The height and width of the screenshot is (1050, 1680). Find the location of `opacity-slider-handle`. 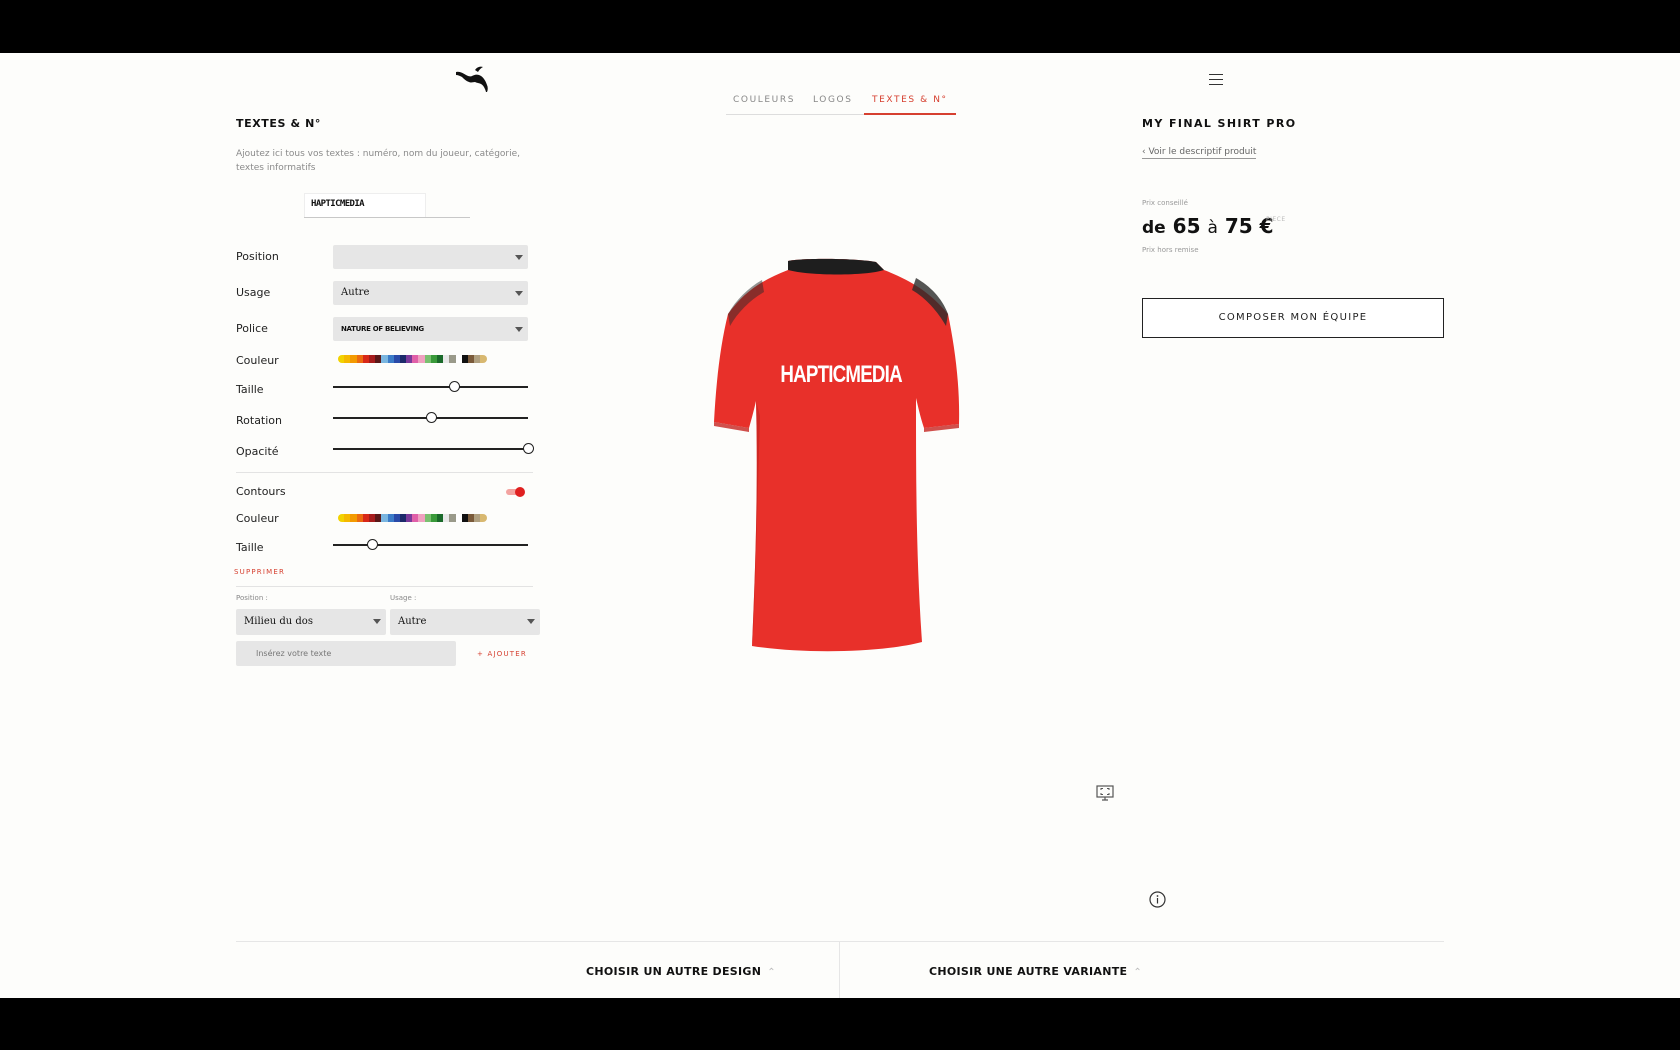

opacity-slider-handle is located at coordinates (528, 448).